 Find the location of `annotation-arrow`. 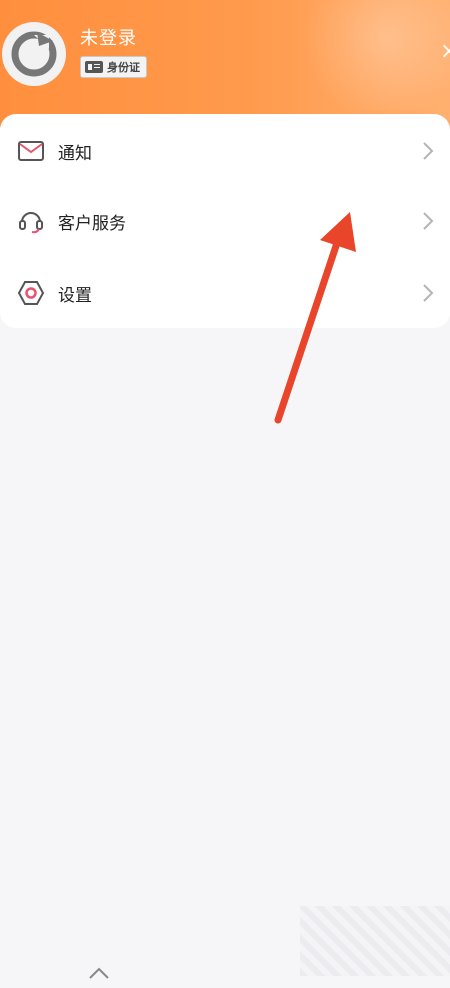

annotation-arrow is located at coordinates (315, 318).